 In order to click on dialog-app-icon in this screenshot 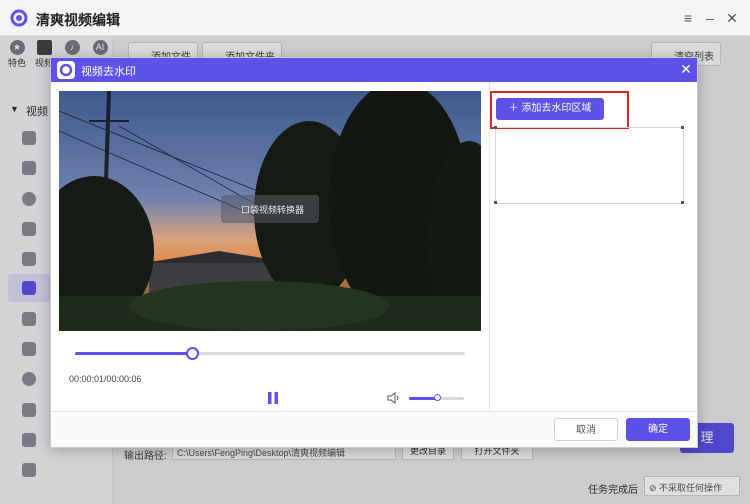, I will do `click(66, 70)`.